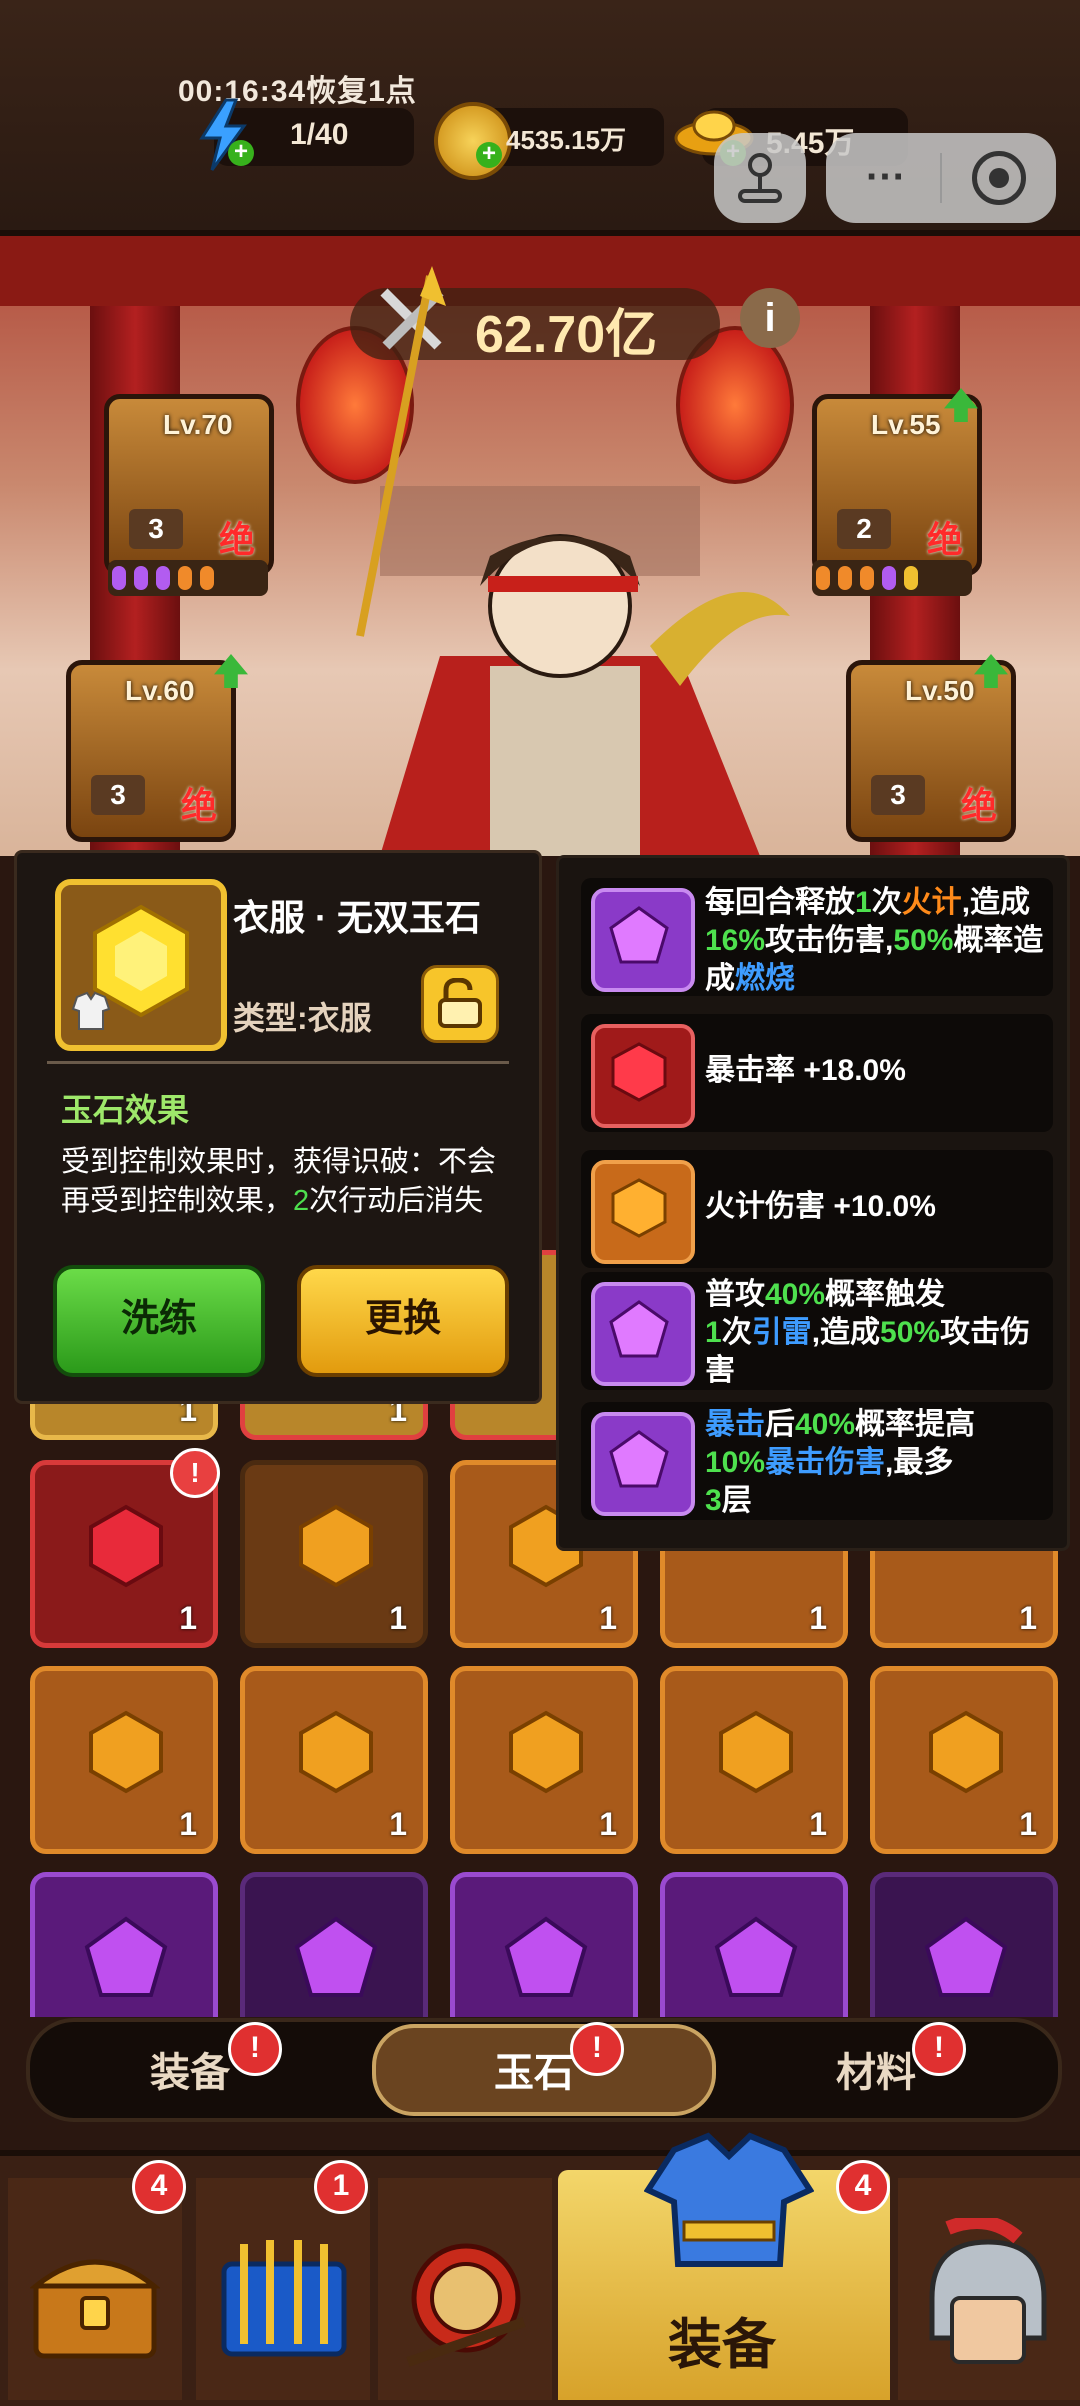 The image size is (1080, 2406). What do you see at coordinates (874, 940) in the screenshot?
I see `attribute-text: 每回合释放1次火计,造成16%攻击伤害,50%概率造成燃烧` at bounding box center [874, 940].